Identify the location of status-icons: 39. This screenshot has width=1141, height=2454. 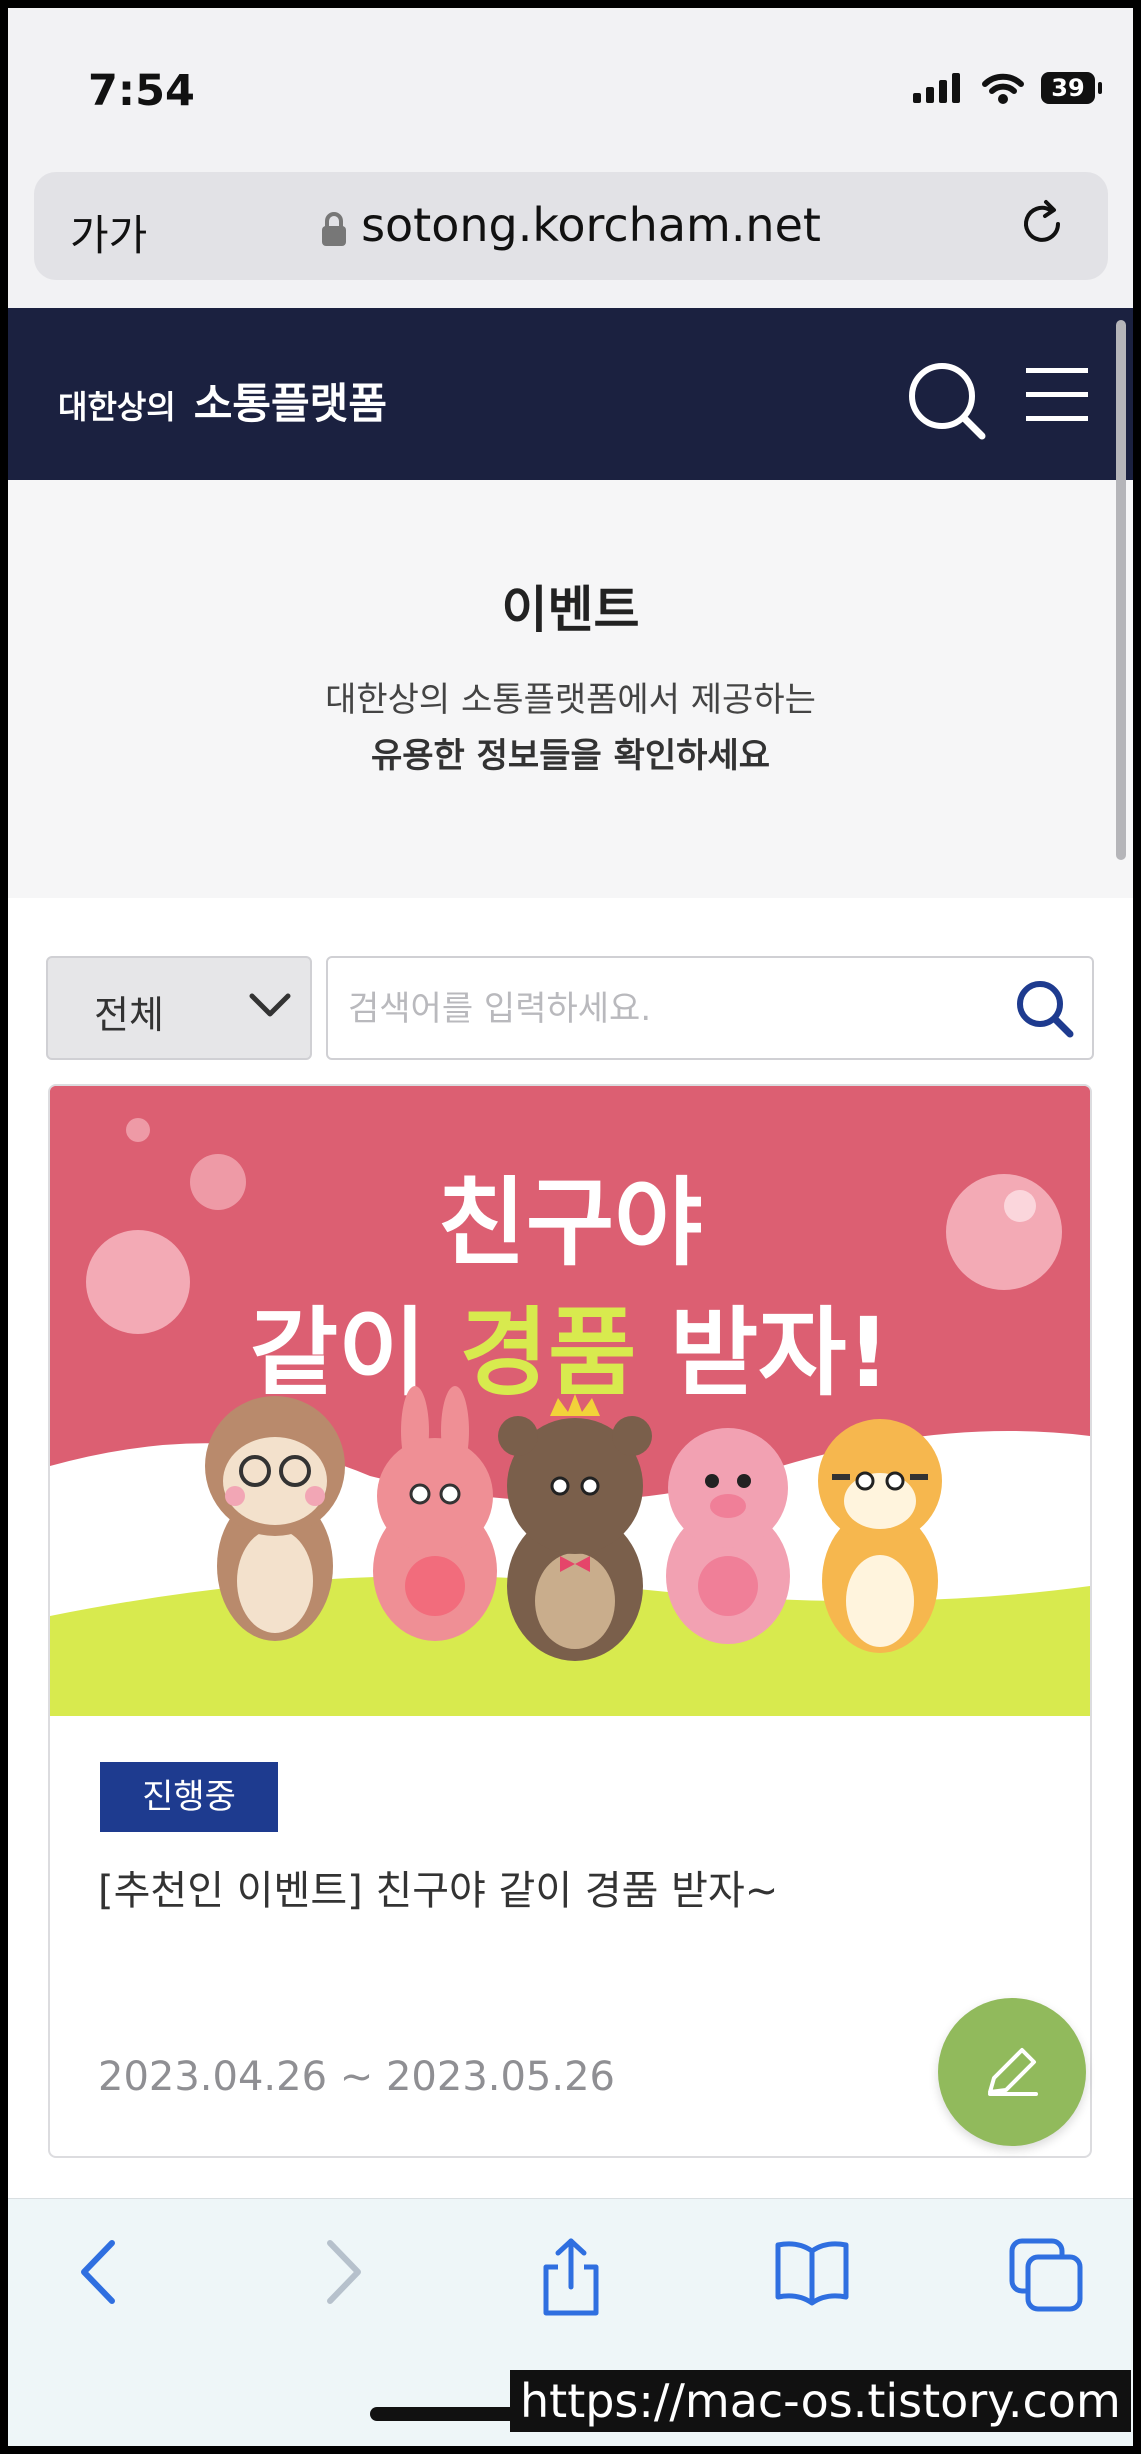
(1007, 88).